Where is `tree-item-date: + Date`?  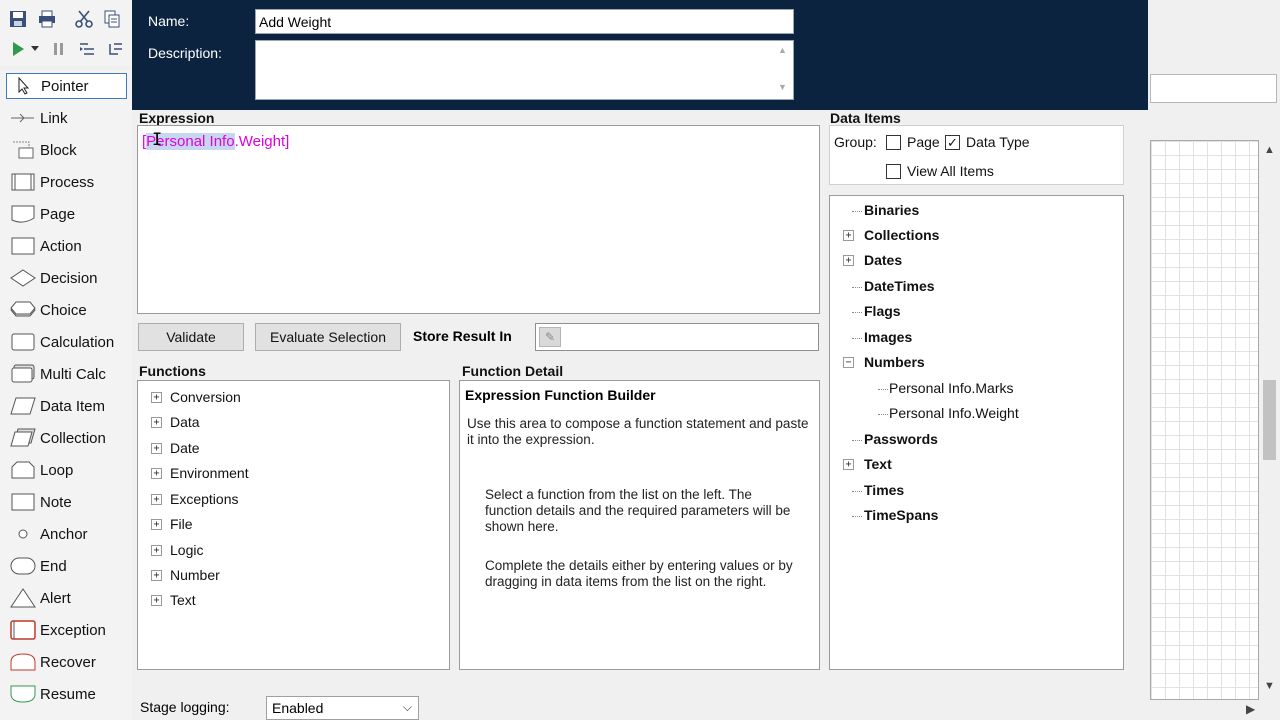 tree-item-date: + Date is located at coordinates (175, 448).